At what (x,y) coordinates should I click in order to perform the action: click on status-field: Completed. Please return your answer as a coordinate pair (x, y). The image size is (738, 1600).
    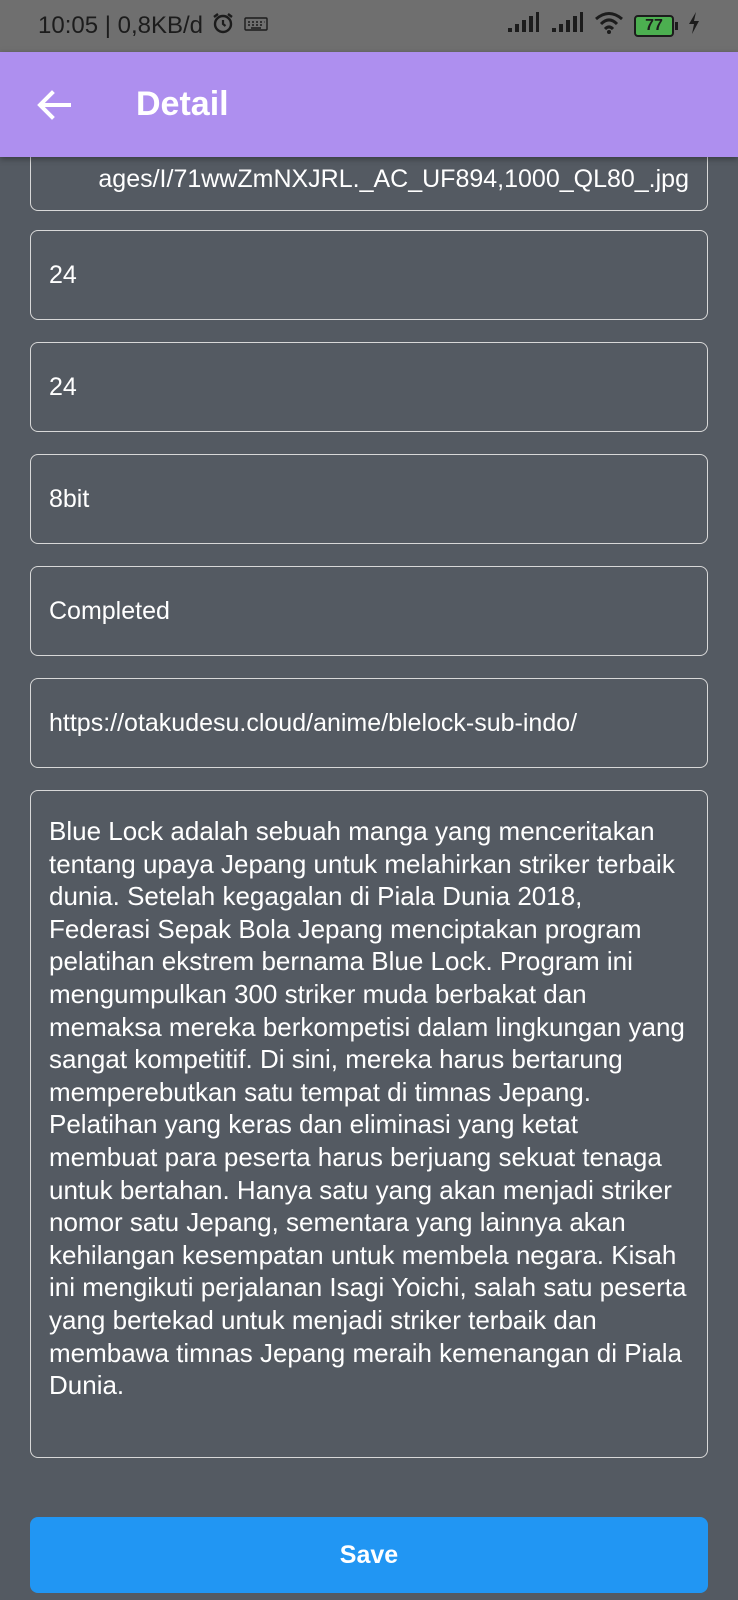
    Looking at the image, I should click on (369, 611).